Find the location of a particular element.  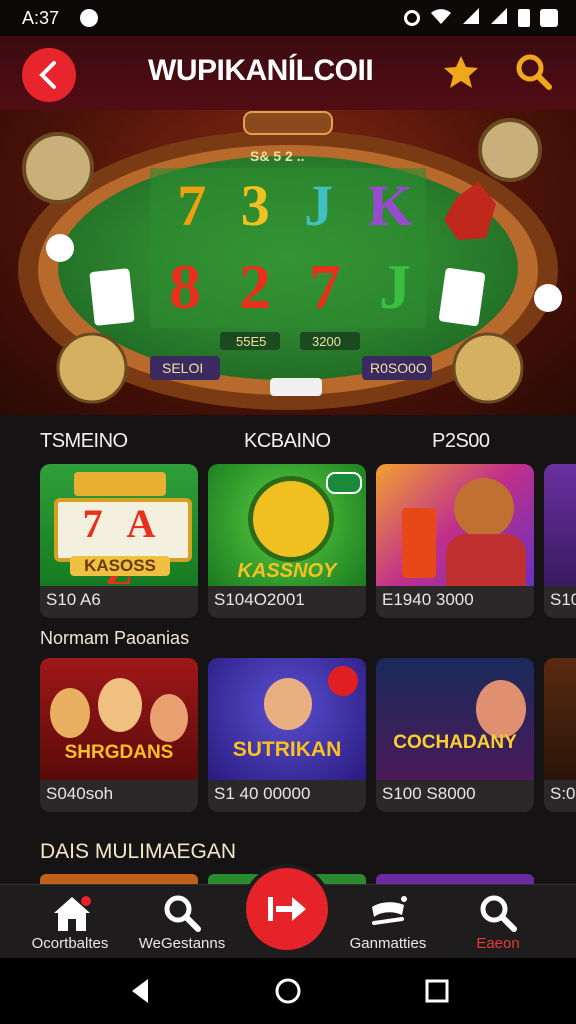

nav-label: Ganmatties is located at coordinates (388, 943).